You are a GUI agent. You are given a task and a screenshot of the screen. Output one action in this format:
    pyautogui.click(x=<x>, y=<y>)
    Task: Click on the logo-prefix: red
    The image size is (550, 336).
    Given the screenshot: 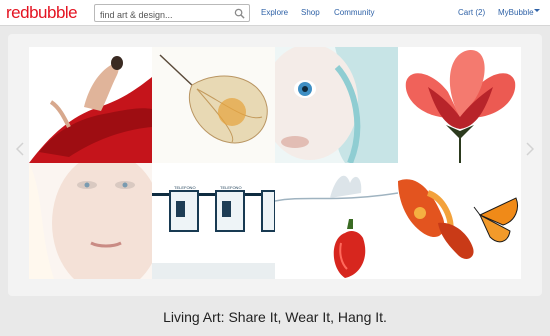 What is the action you would take?
    pyautogui.click(x=18, y=12)
    